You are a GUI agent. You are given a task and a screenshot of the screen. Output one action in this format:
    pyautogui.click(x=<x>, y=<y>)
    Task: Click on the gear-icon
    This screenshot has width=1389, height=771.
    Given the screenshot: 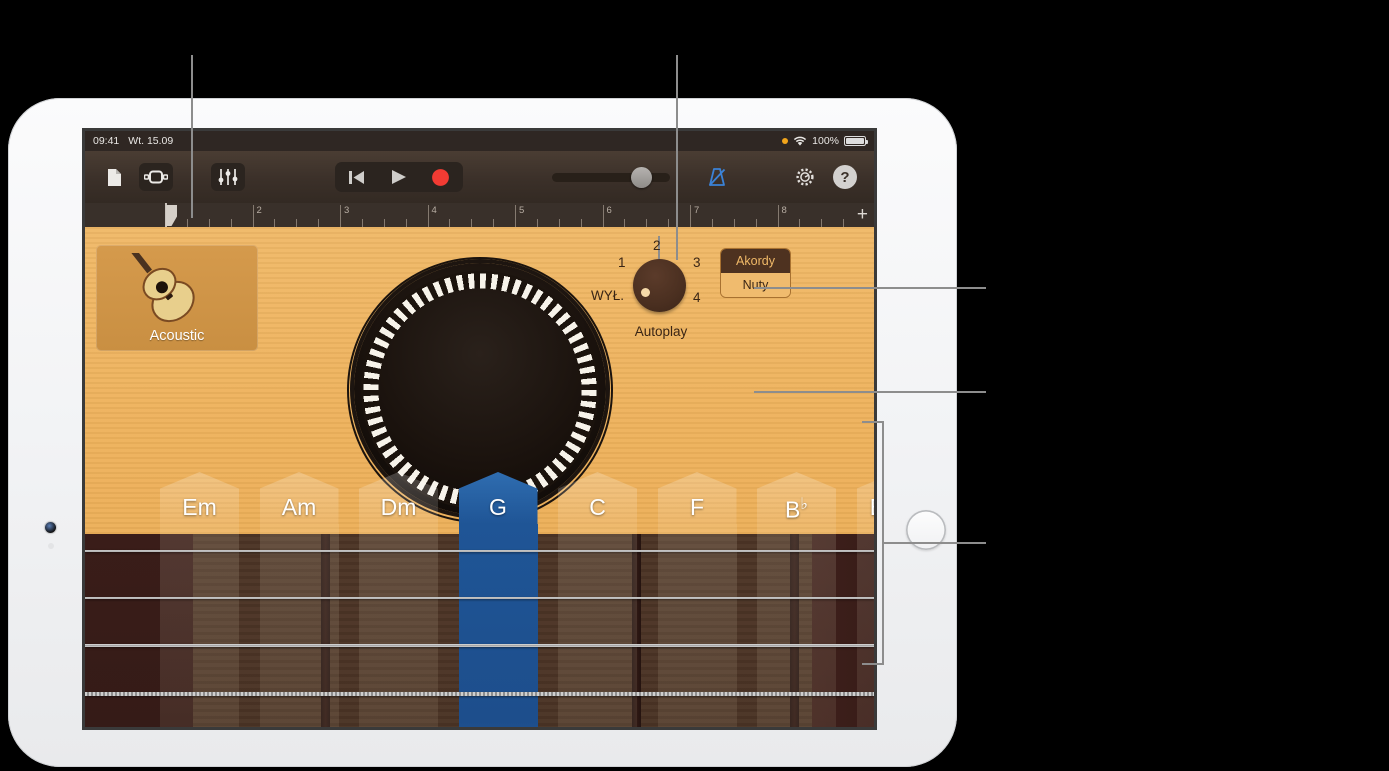 What is the action you would take?
    pyautogui.click(x=805, y=177)
    